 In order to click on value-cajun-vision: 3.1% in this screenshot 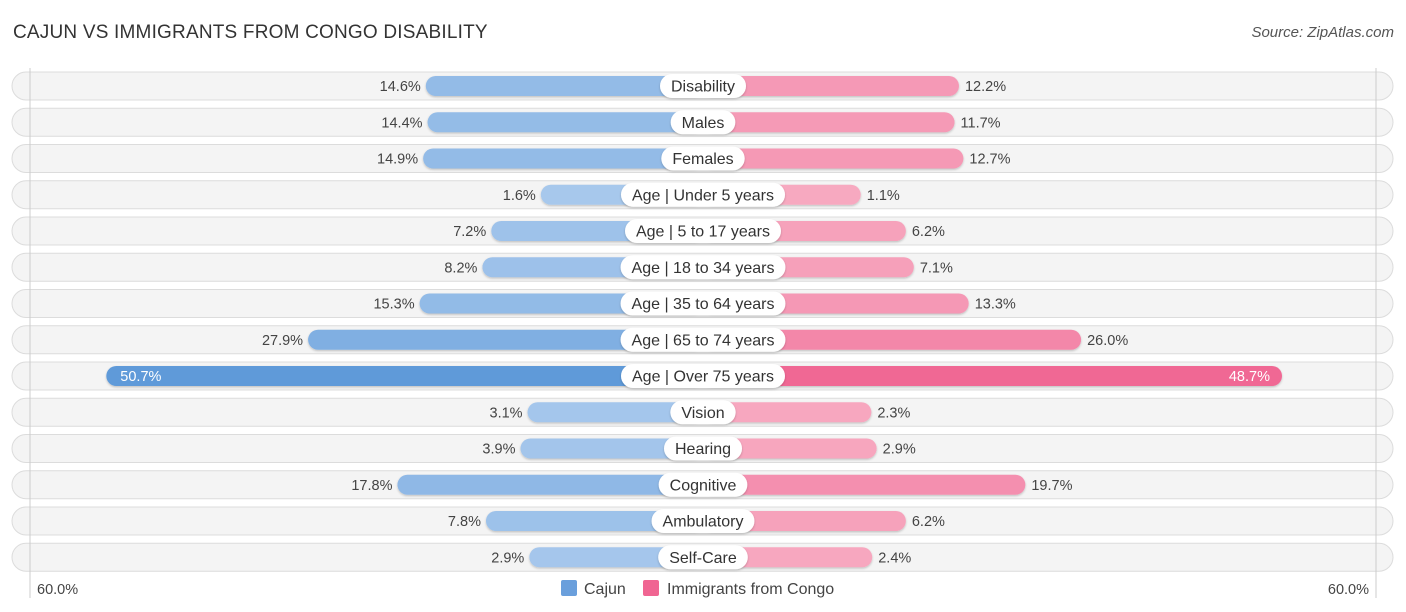, I will do `click(506, 413)`.